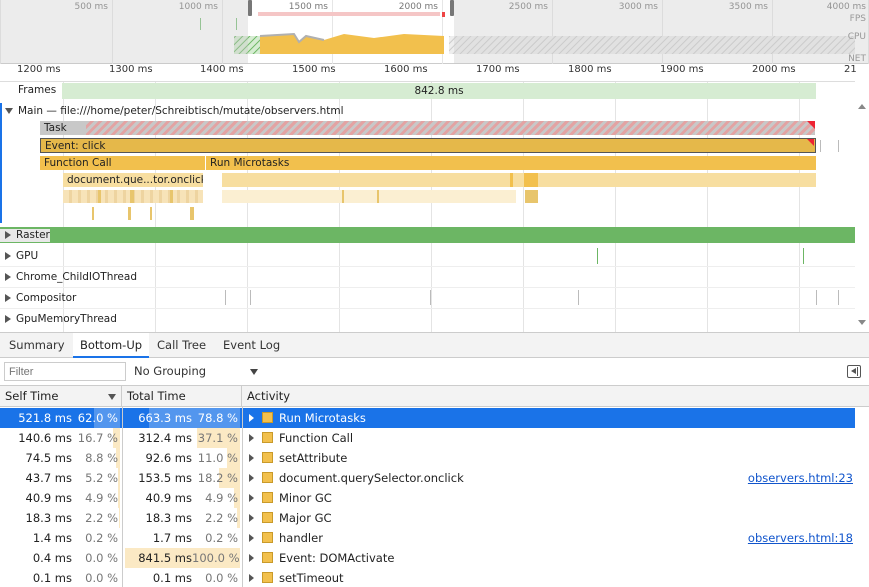 The height and width of the screenshot is (587, 869). I want to click on tab-call-tree: Call Tree, so click(181, 345).